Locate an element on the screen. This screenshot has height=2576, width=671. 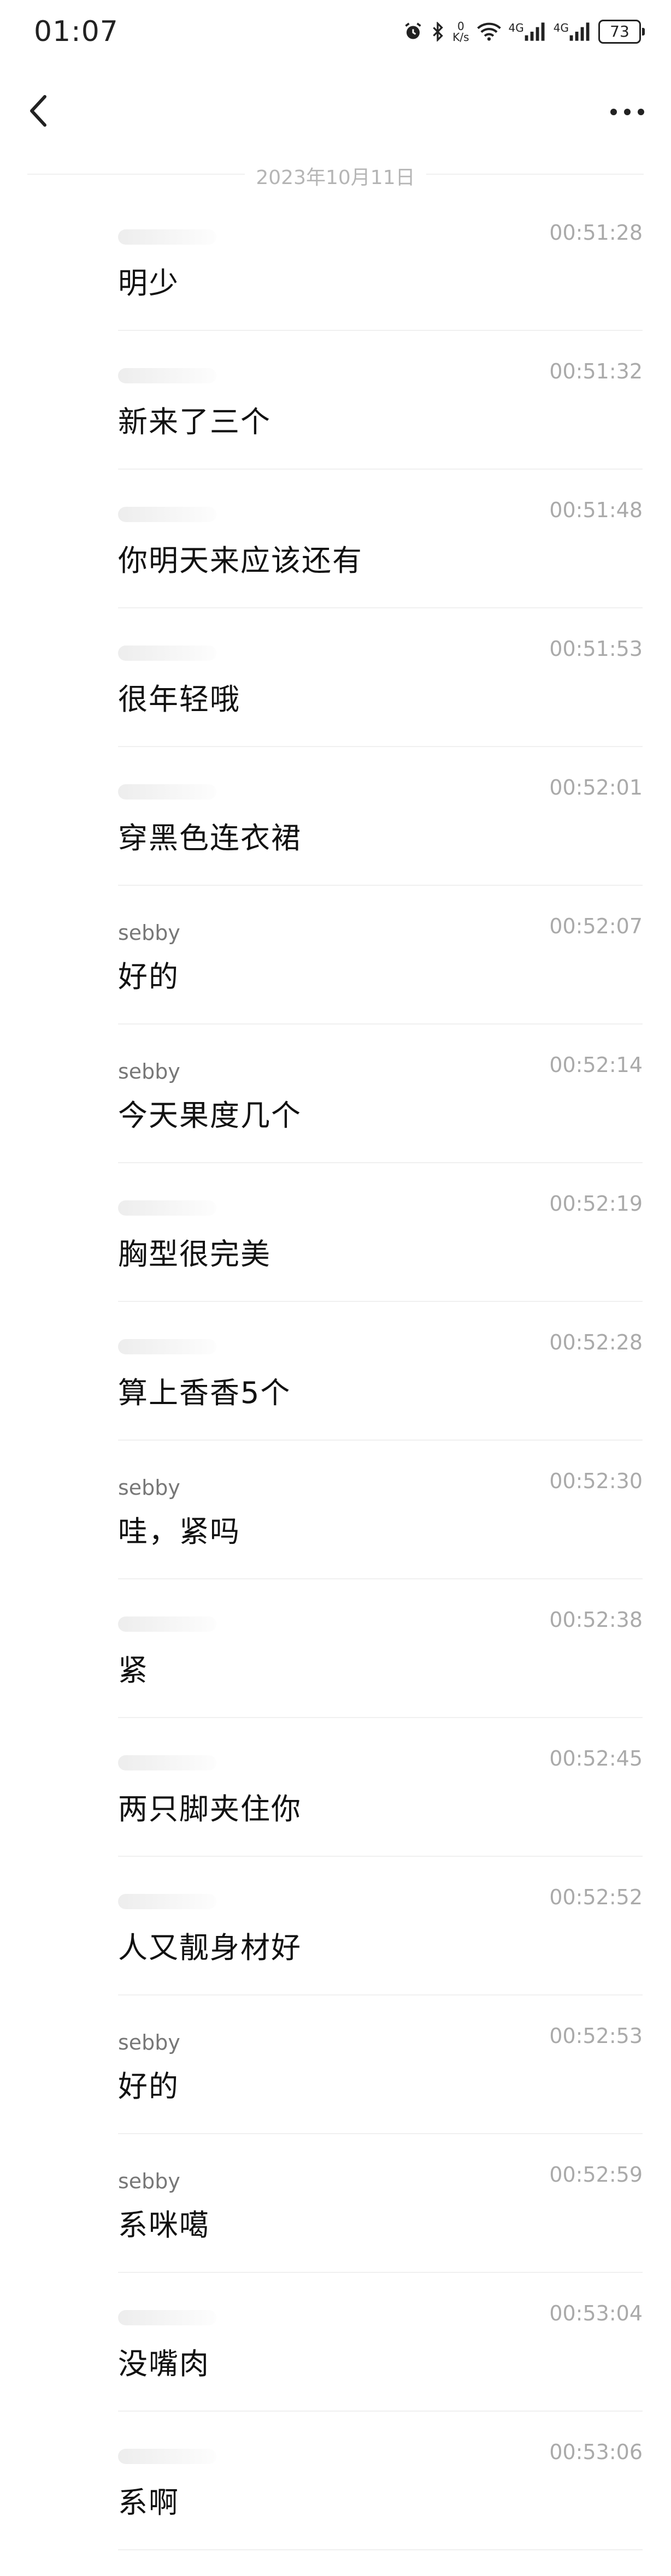
message-row: 00:51:28 明少 is located at coordinates (335, 261).